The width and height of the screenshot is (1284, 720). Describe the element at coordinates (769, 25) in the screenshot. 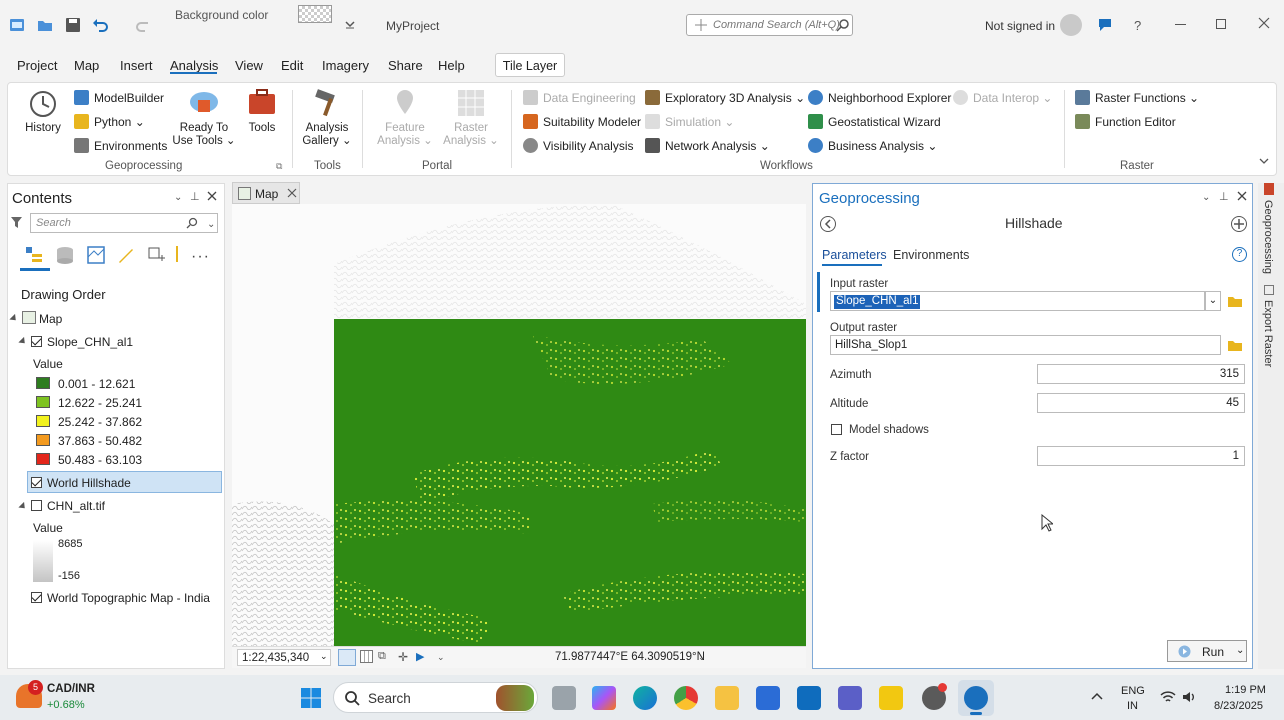

I see `command-search-input: Command Search (Alt+Q)` at that location.